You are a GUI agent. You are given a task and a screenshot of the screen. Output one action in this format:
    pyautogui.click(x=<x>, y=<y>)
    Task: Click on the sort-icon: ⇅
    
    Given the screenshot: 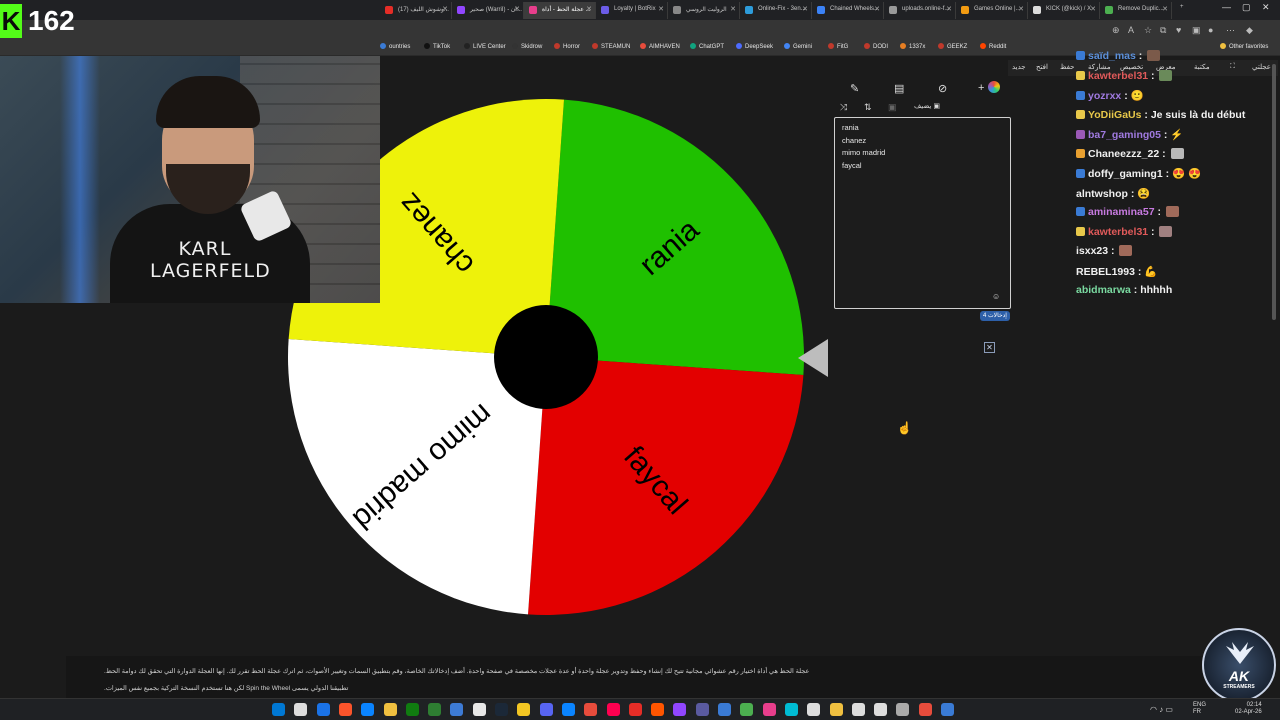 What is the action you would take?
    pyautogui.click(x=868, y=107)
    